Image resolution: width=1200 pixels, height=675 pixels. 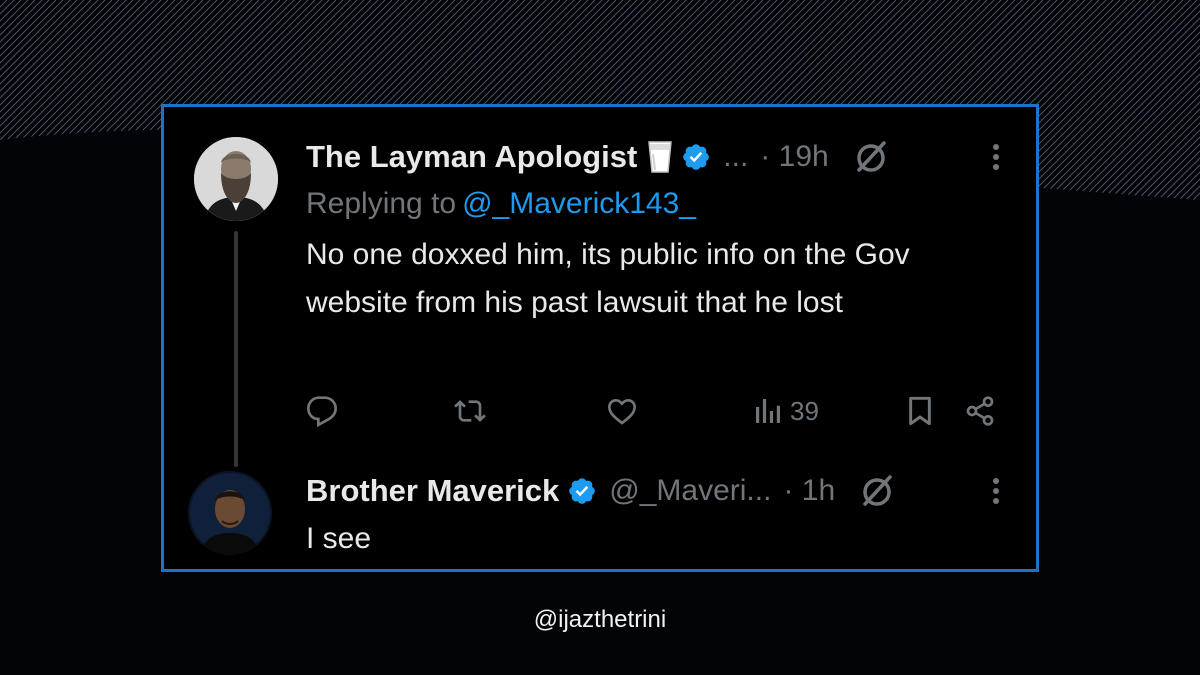 I want to click on views-icon, so click(x=768, y=411).